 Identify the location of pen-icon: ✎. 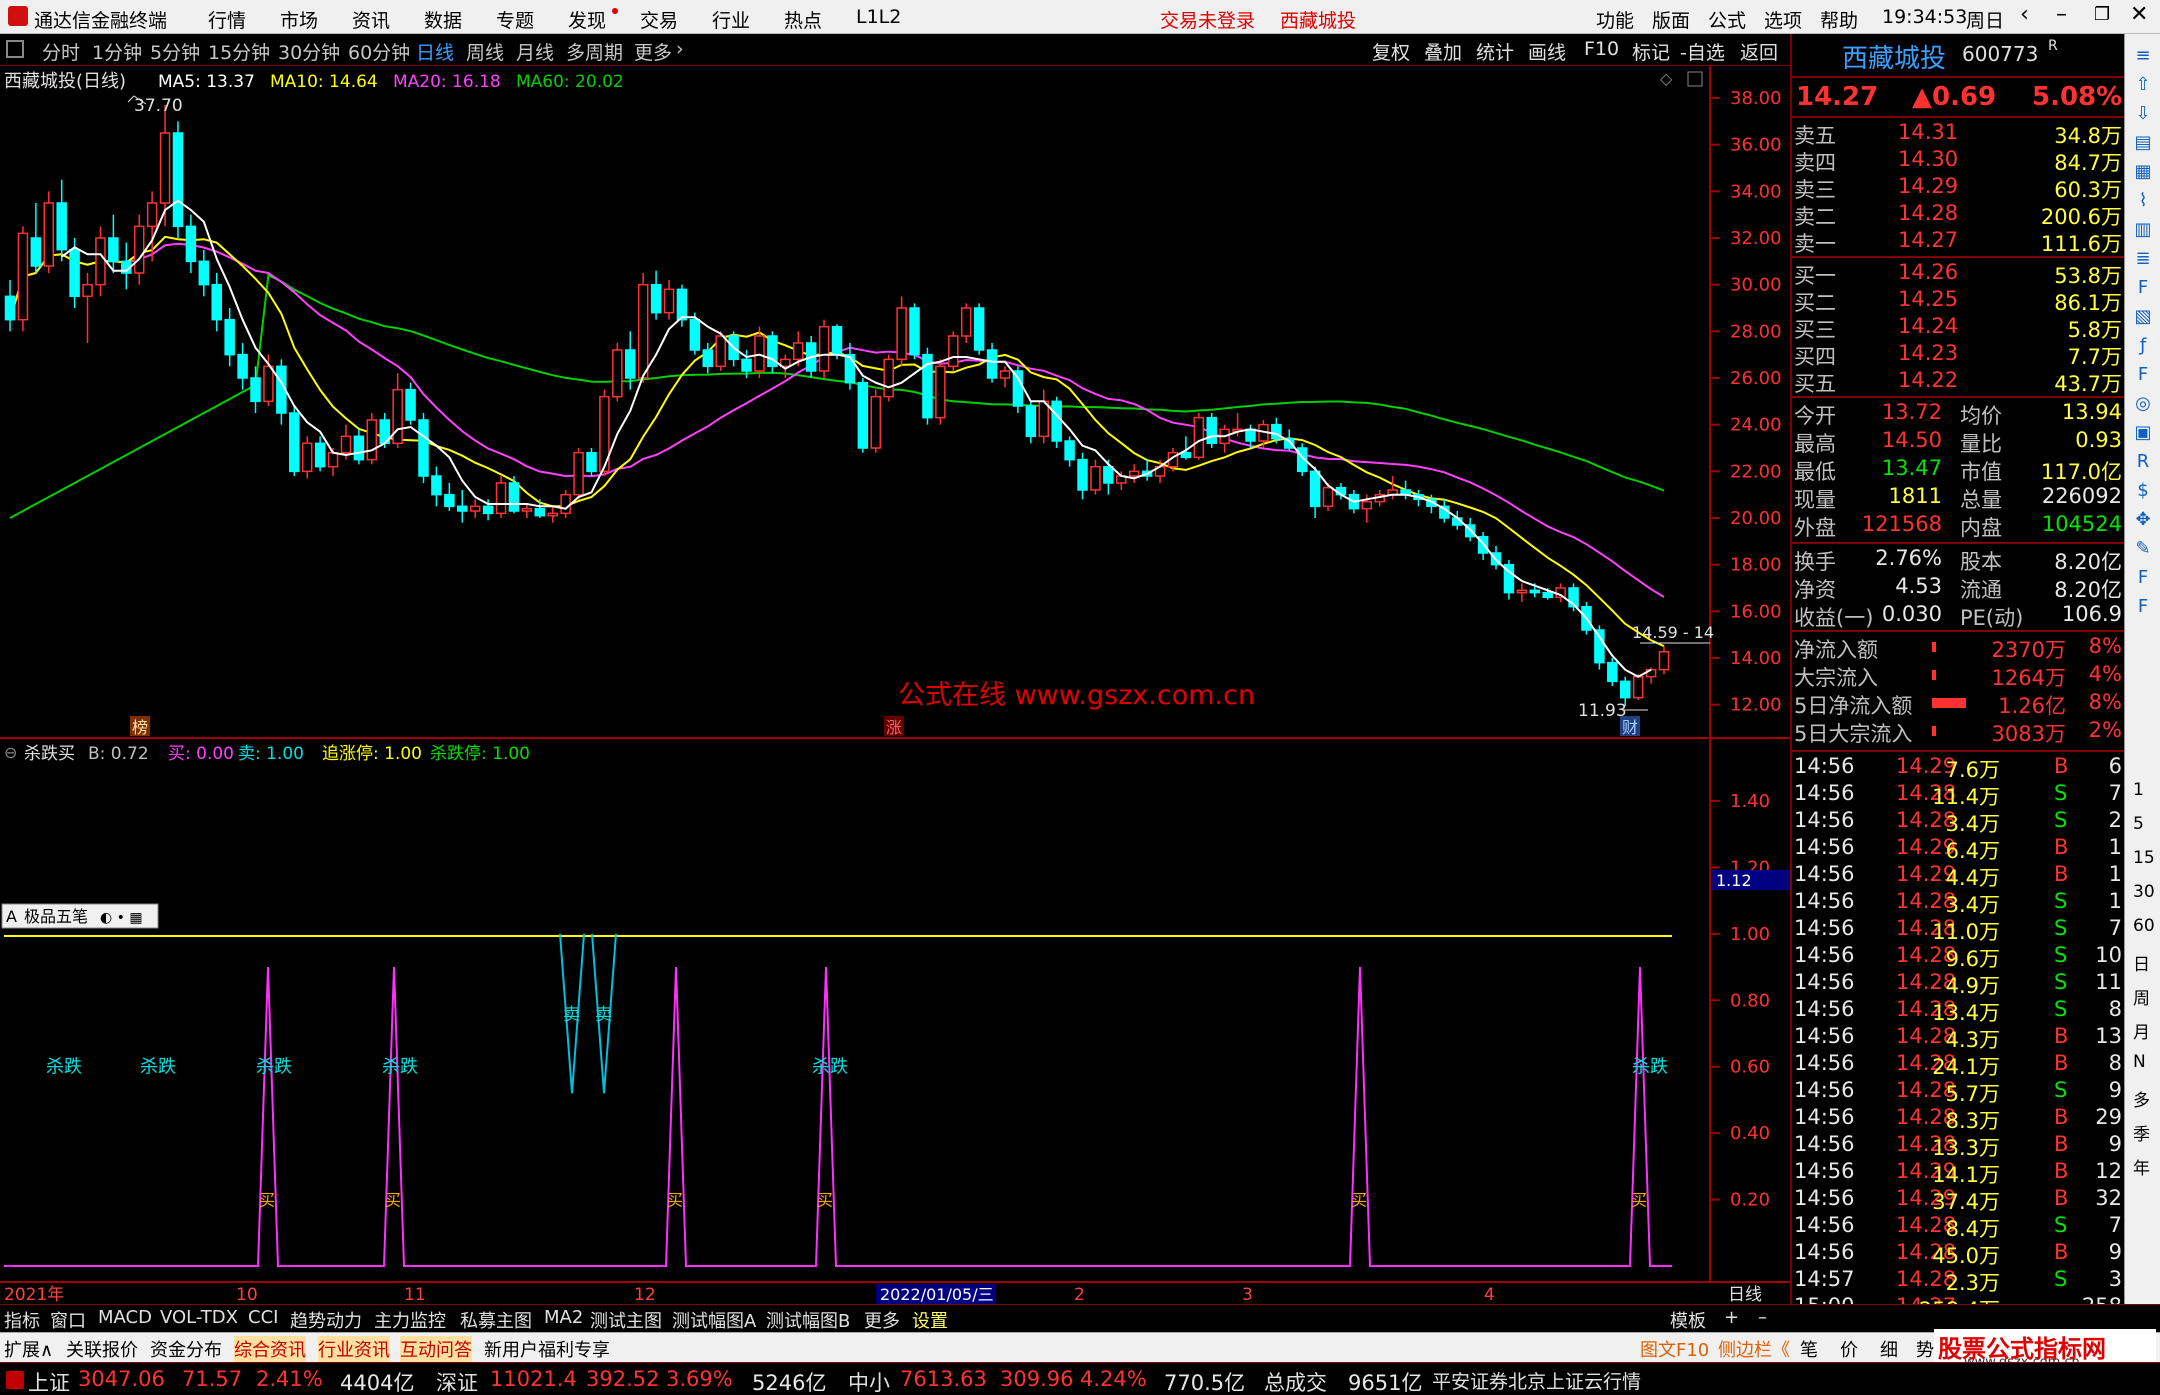
(2143, 549).